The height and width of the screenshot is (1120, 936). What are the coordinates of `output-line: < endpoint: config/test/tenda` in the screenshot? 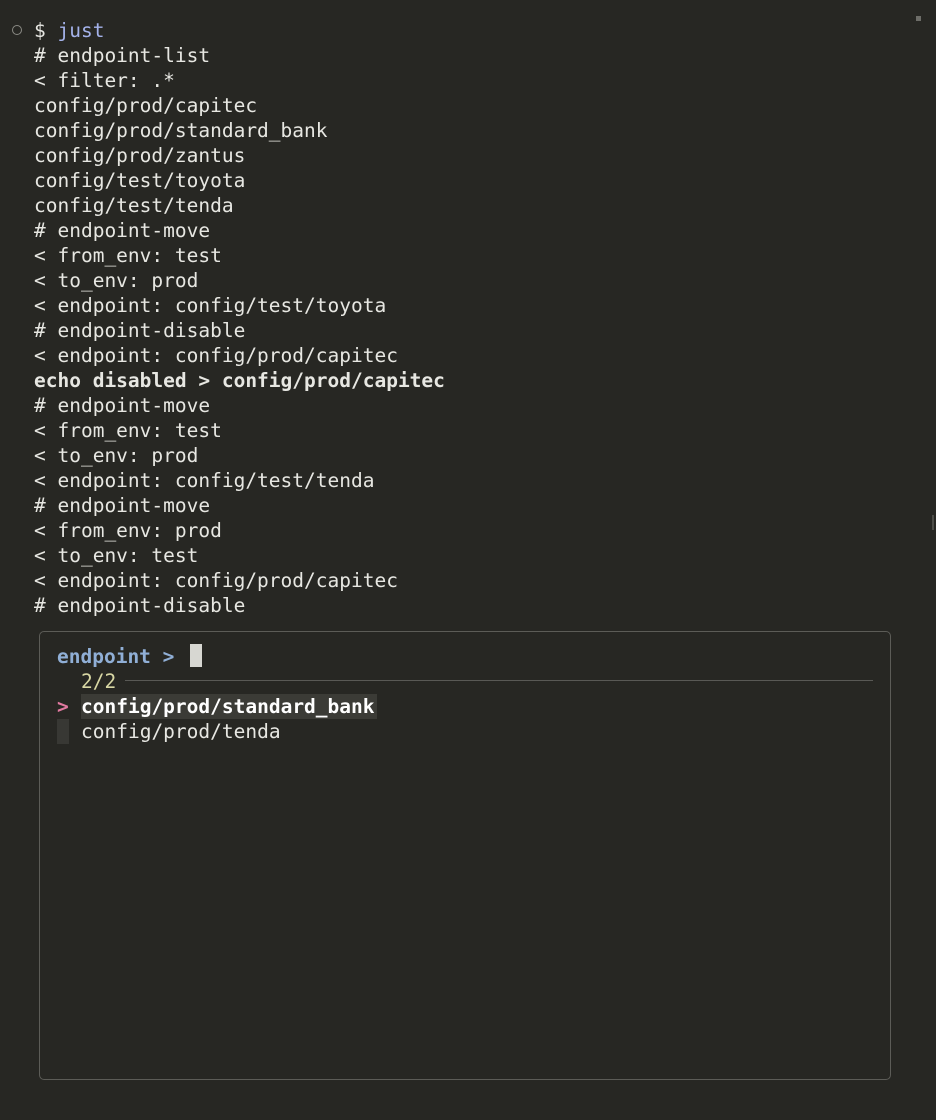 It's located at (204, 480).